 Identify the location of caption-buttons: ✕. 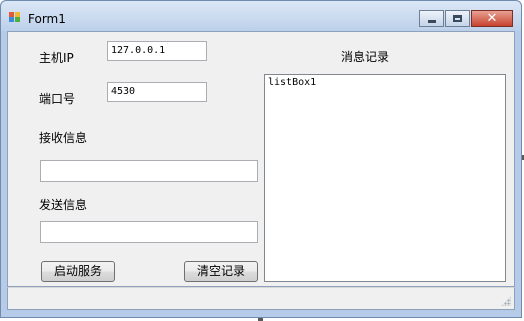
(466, 19).